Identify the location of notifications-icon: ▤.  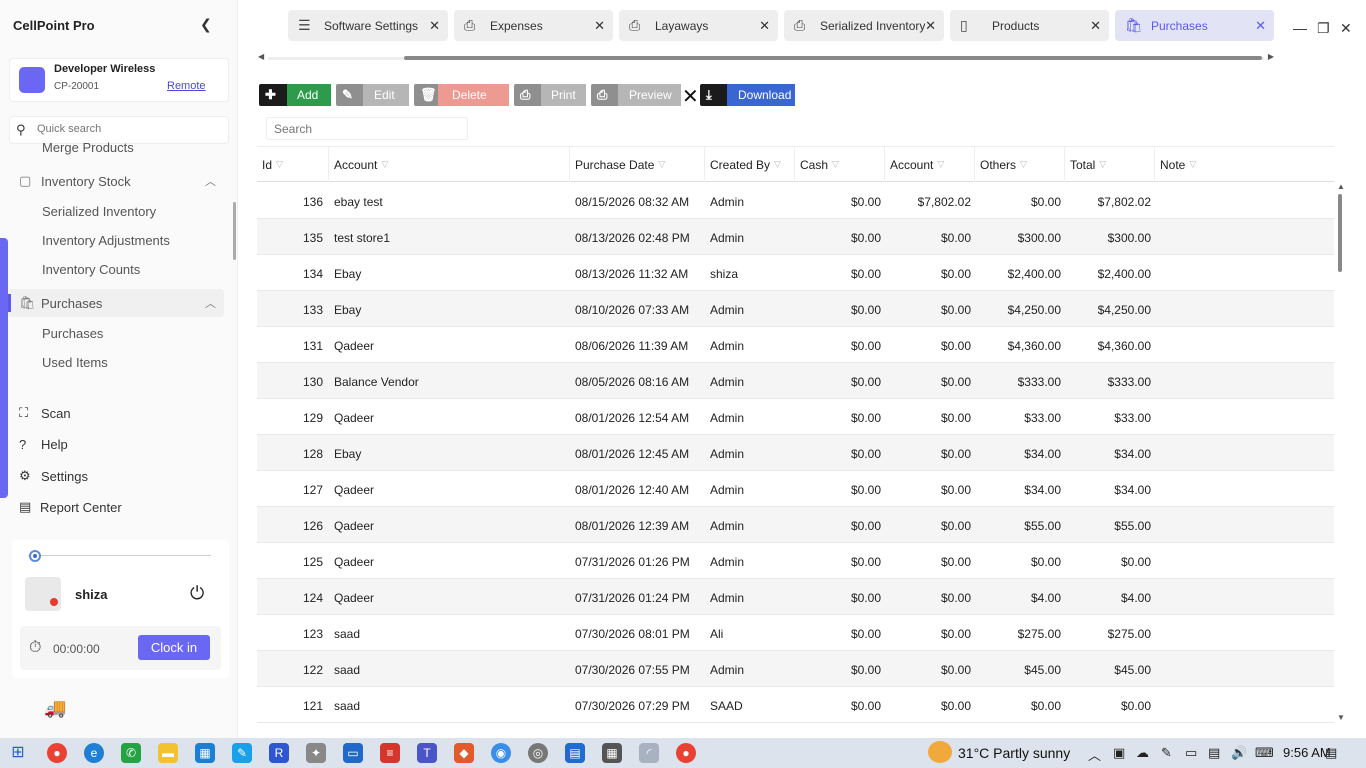
(1331, 753).